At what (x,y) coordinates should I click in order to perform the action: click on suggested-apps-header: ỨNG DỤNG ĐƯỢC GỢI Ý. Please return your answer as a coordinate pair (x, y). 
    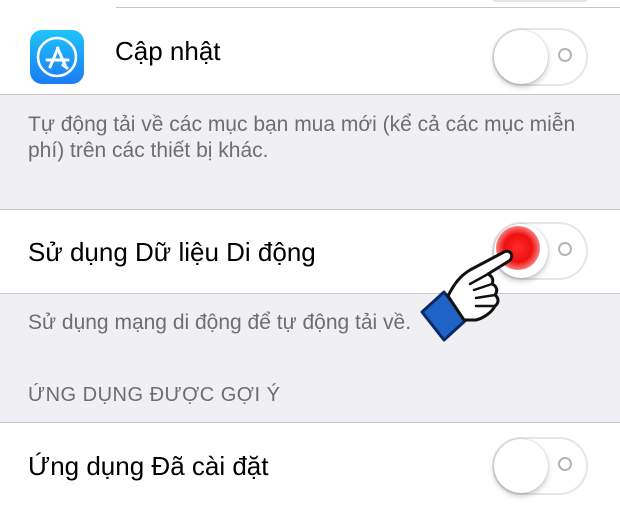
    Looking at the image, I should click on (154, 395).